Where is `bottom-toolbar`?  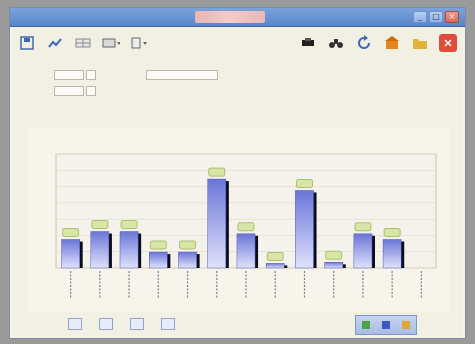
bottom-toolbar is located at coordinates (237, 324).